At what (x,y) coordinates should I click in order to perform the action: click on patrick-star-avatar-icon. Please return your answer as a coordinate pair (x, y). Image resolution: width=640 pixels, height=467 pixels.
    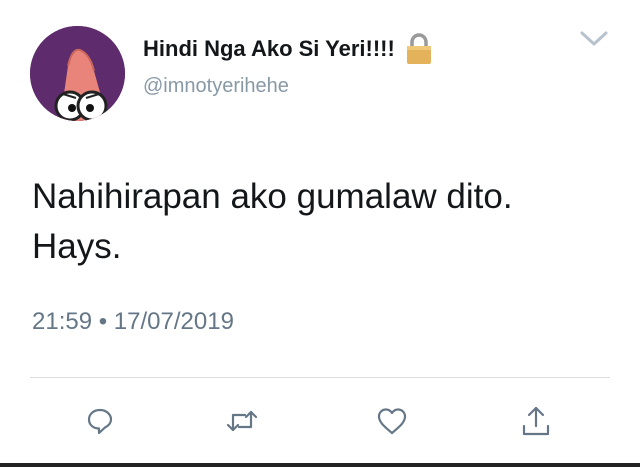
    Looking at the image, I should click on (77, 73).